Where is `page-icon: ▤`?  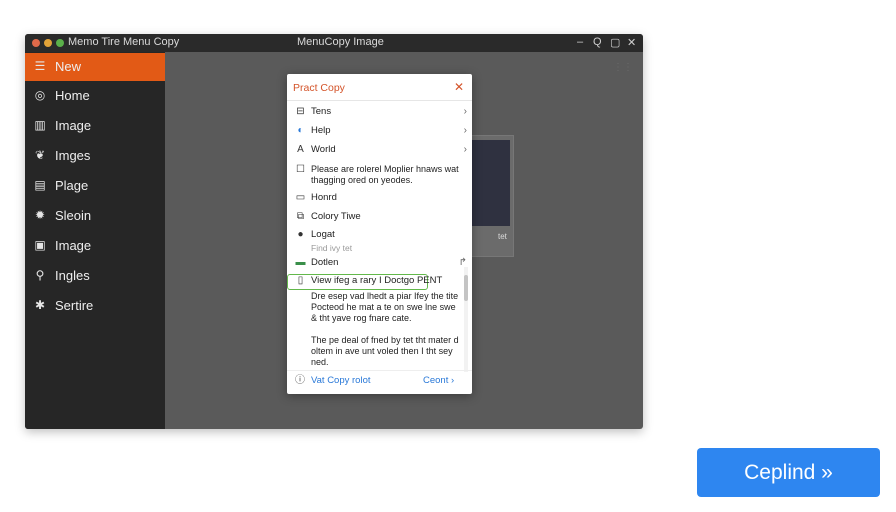
page-icon: ▤ is located at coordinates (40, 185).